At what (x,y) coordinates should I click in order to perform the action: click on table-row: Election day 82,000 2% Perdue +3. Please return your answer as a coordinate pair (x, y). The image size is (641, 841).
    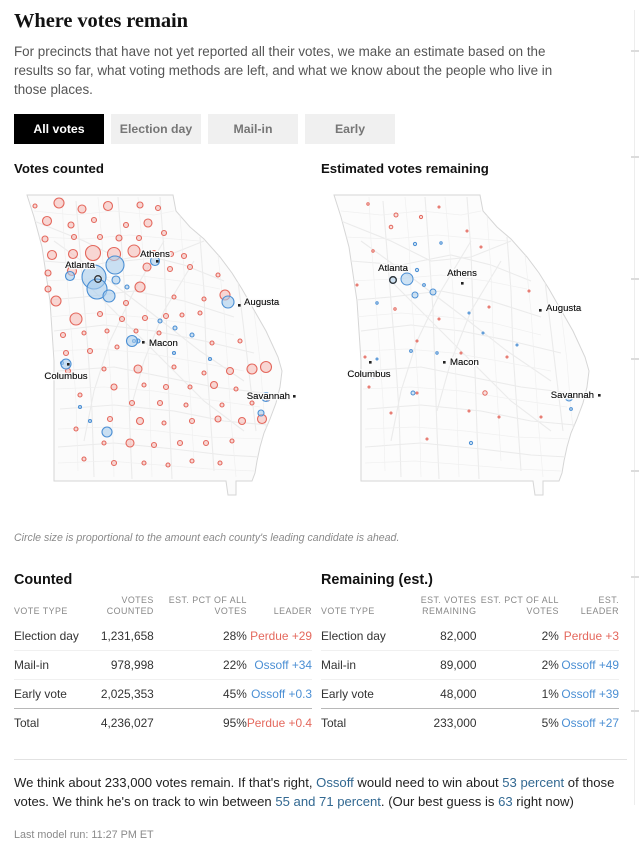
    Looking at the image, I should click on (470, 636).